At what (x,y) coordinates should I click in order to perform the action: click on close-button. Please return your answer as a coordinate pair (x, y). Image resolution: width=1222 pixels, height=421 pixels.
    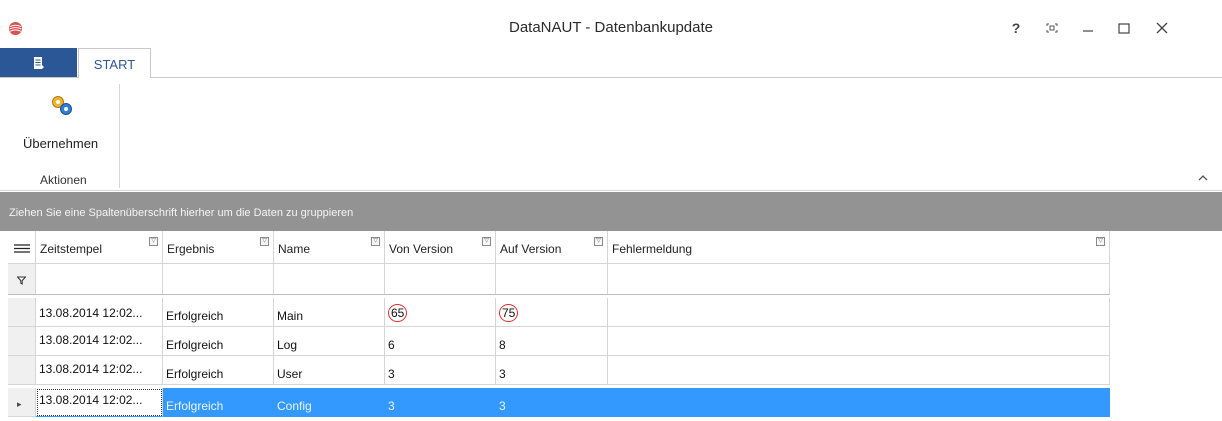
    Looking at the image, I should click on (1162, 28).